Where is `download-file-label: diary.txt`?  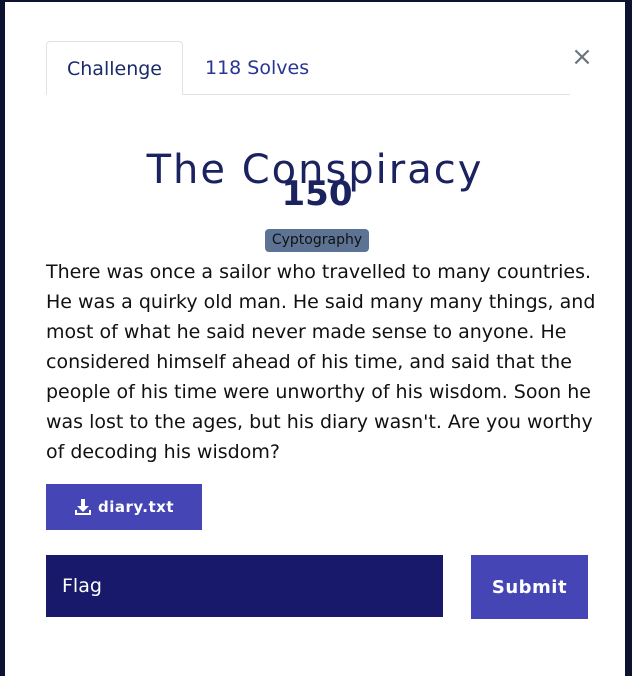
download-file-label: diary.txt is located at coordinates (135, 507).